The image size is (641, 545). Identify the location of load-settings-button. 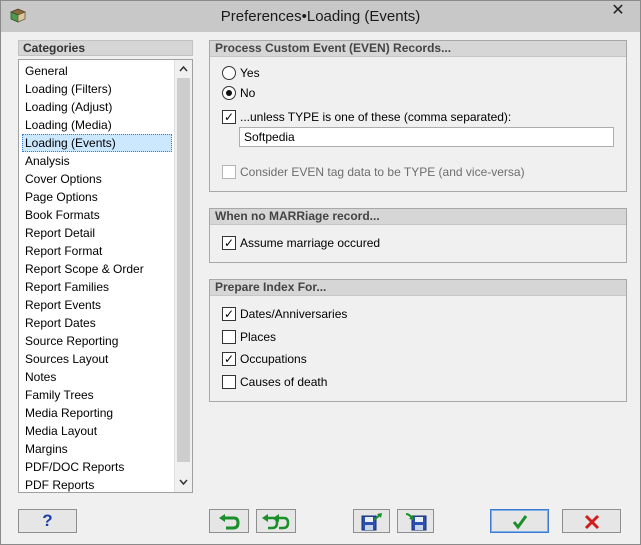
(415, 521).